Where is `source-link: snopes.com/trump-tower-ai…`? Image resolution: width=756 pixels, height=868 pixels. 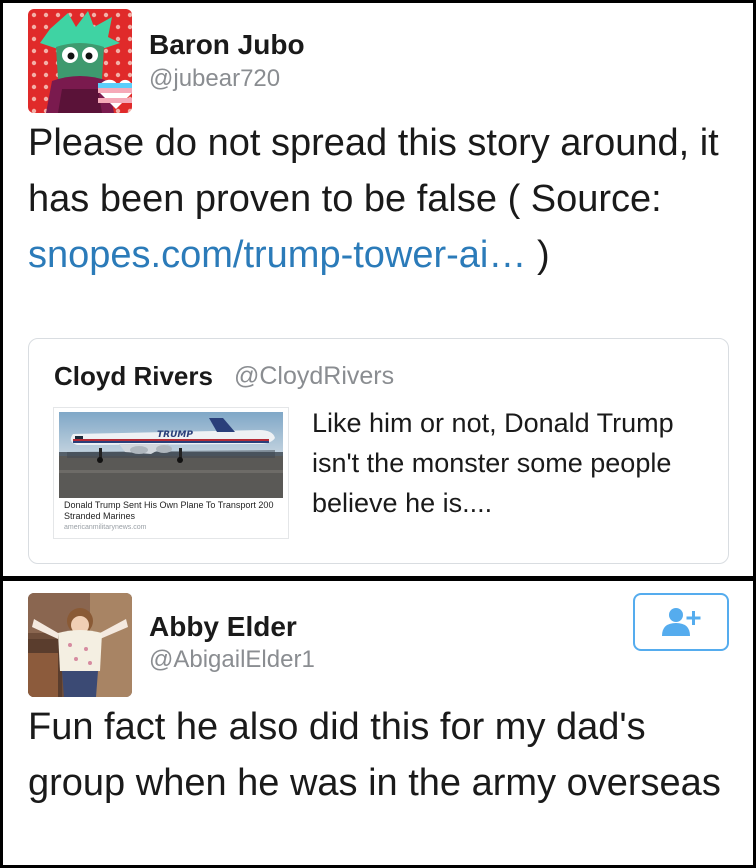 source-link: snopes.com/trump-tower-ai… is located at coordinates (277, 255).